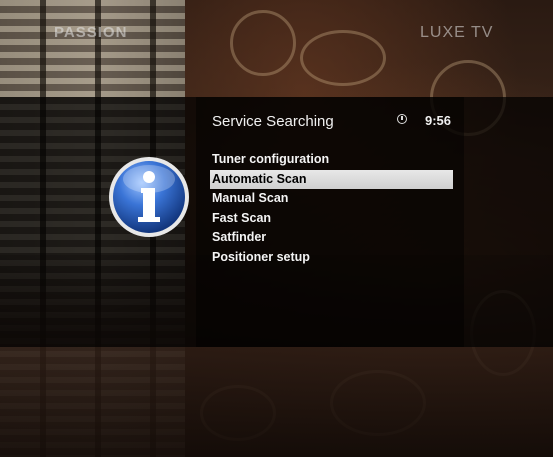  What do you see at coordinates (331, 179) in the screenshot?
I see `menu-item-automatic-scan: Automatic Scan` at bounding box center [331, 179].